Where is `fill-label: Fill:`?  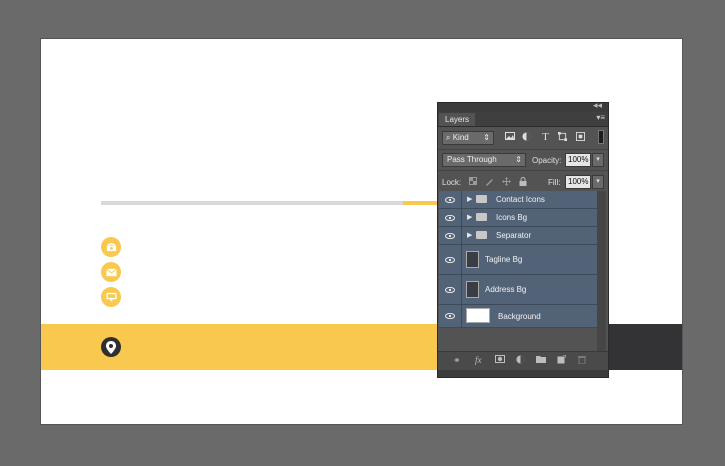
fill-label: Fill: is located at coordinates (554, 182).